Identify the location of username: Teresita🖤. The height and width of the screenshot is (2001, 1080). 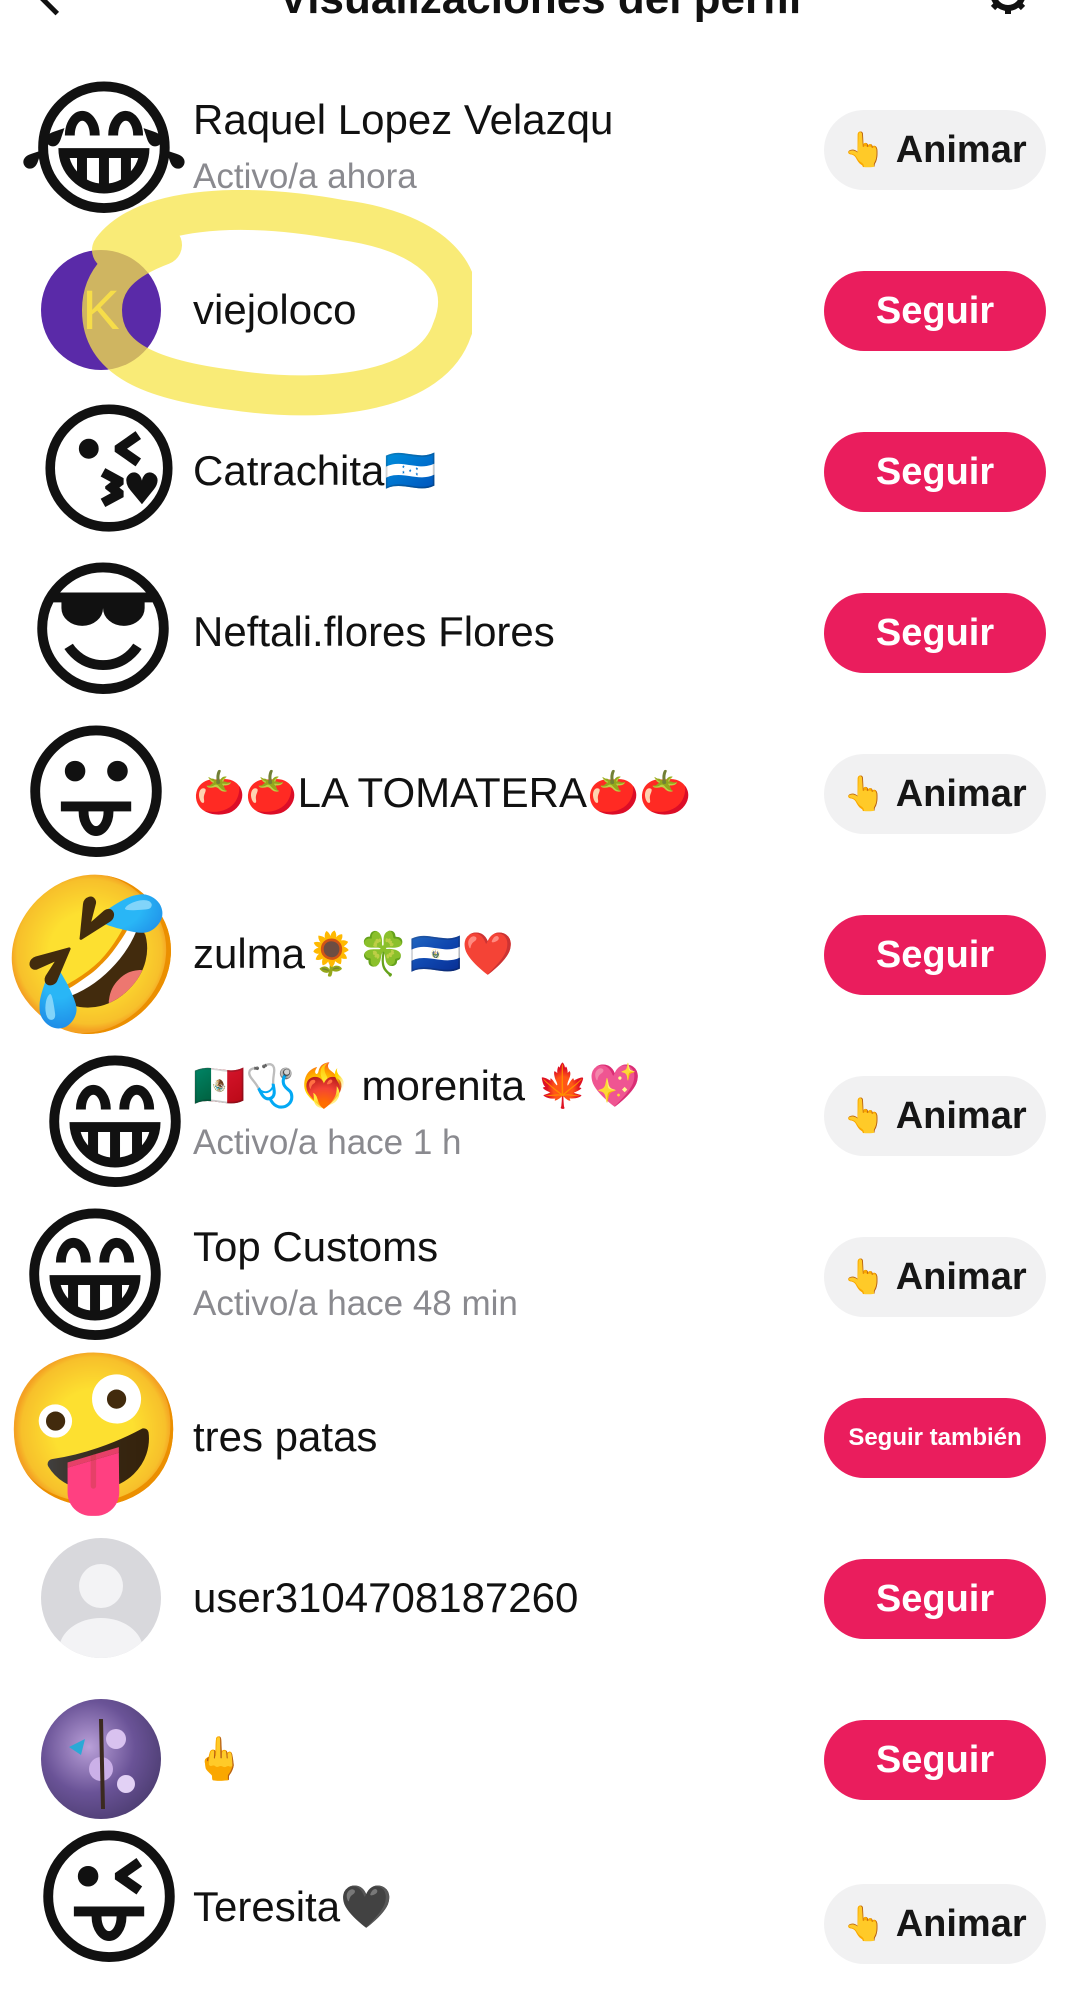
(292, 1907).